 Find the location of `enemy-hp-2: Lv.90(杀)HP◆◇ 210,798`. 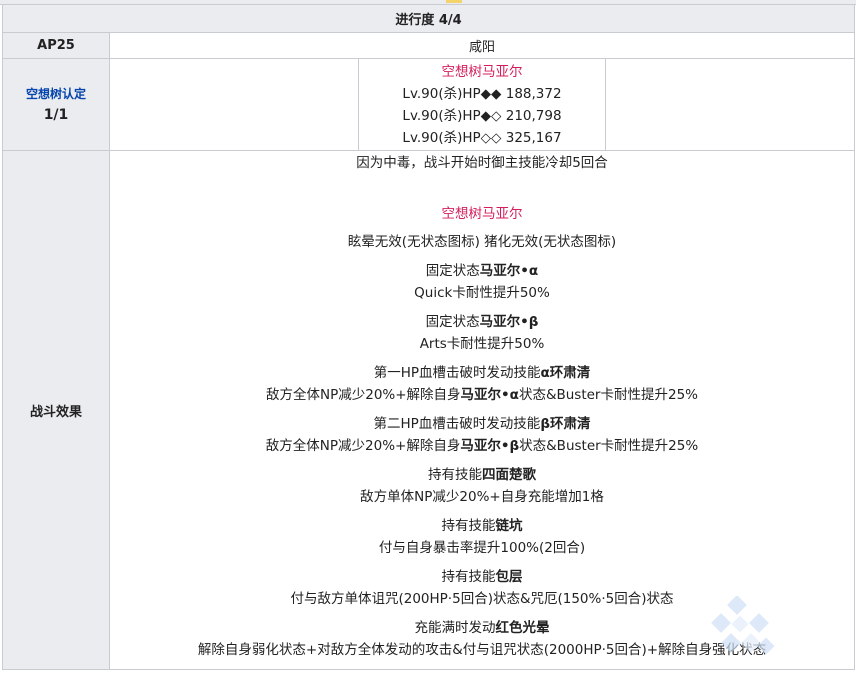

enemy-hp-2: Lv.90(杀)HP◆◇ 210,798 is located at coordinates (482, 115).